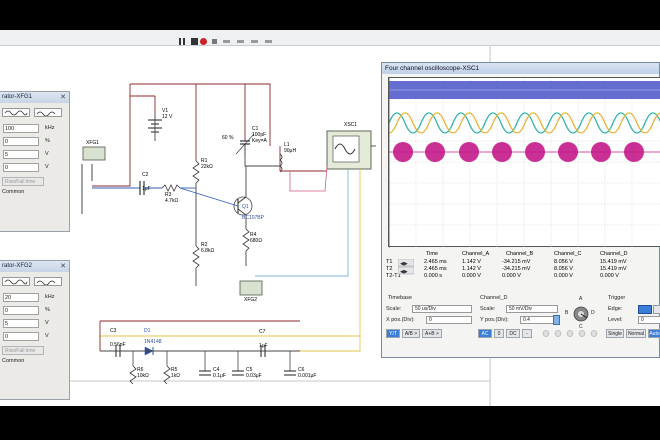 Image resolution: width=660 pixels, height=440 pixels. Describe the element at coordinates (394, 309) in the screenshot. I see `timebase-scale-label: Scale:` at that location.